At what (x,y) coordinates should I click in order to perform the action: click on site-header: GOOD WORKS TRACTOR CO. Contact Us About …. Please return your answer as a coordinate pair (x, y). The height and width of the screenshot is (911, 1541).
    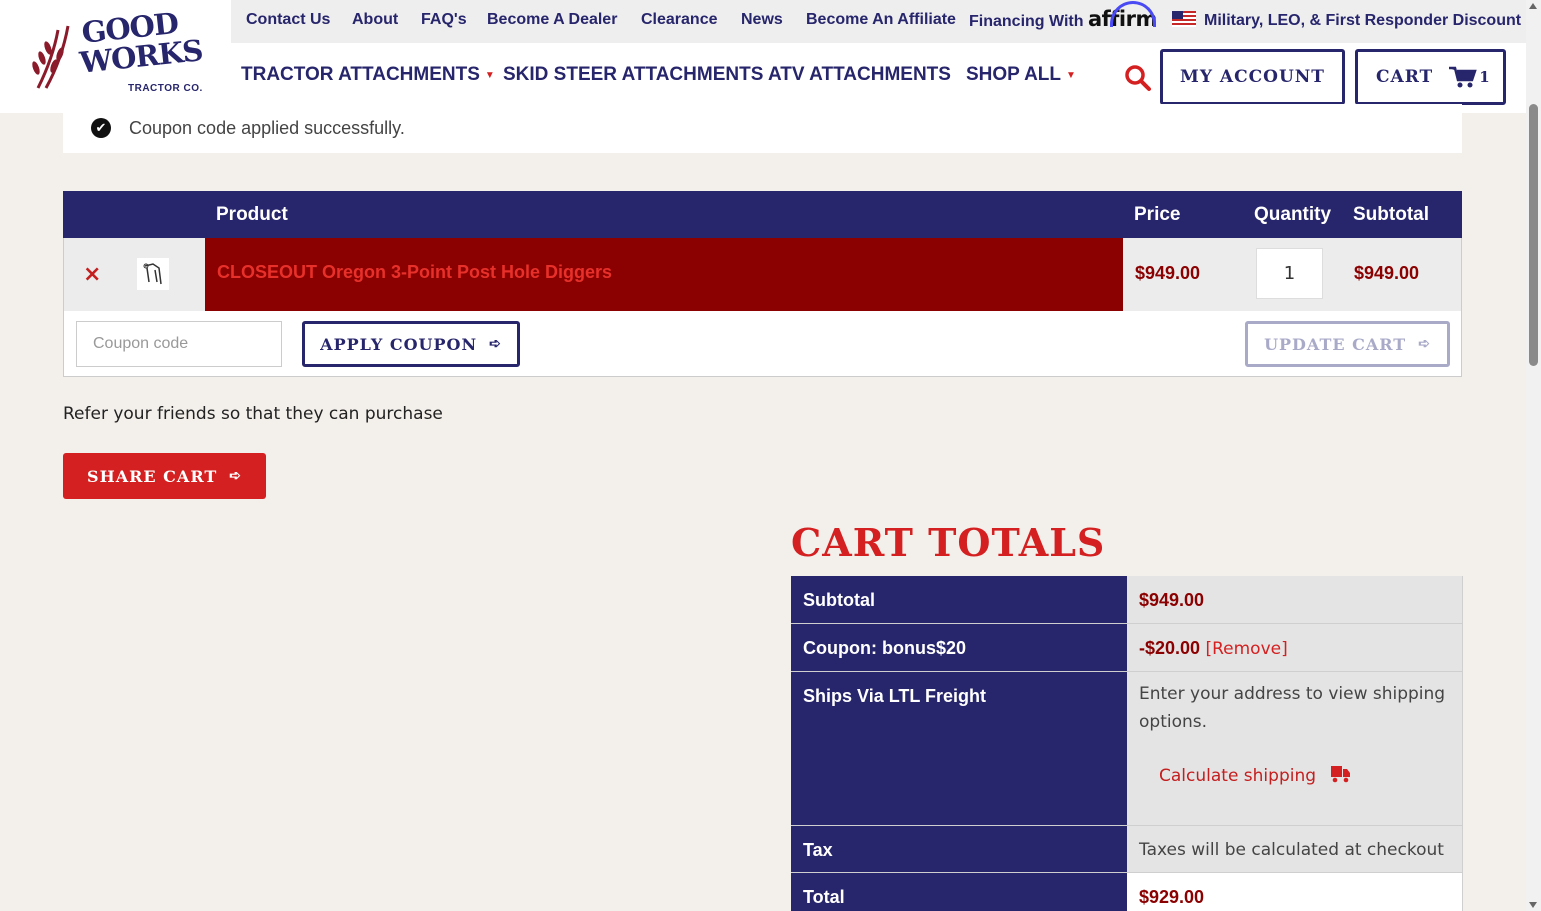
    Looking at the image, I should click on (763, 56).